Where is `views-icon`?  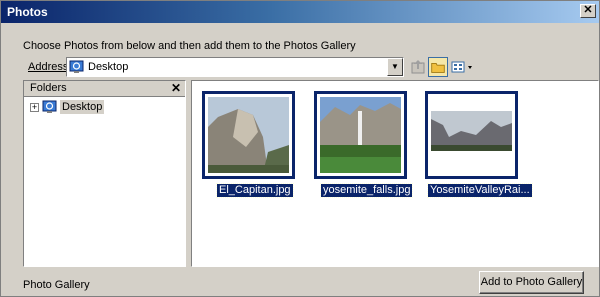
views-icon is located at coordinates (462, 67).